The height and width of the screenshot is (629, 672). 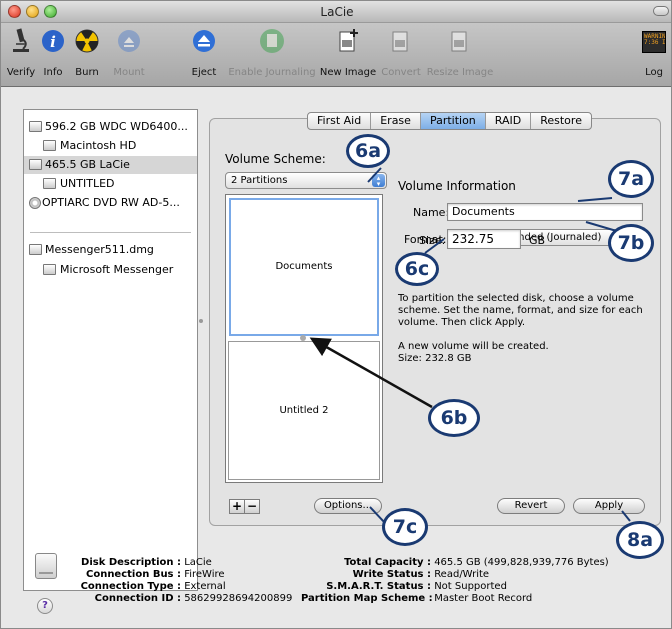 What do you see at coordinates (661, 11) in the screenshot?
I see `toolbar-toggle-button` at bounding box center [661, 11].